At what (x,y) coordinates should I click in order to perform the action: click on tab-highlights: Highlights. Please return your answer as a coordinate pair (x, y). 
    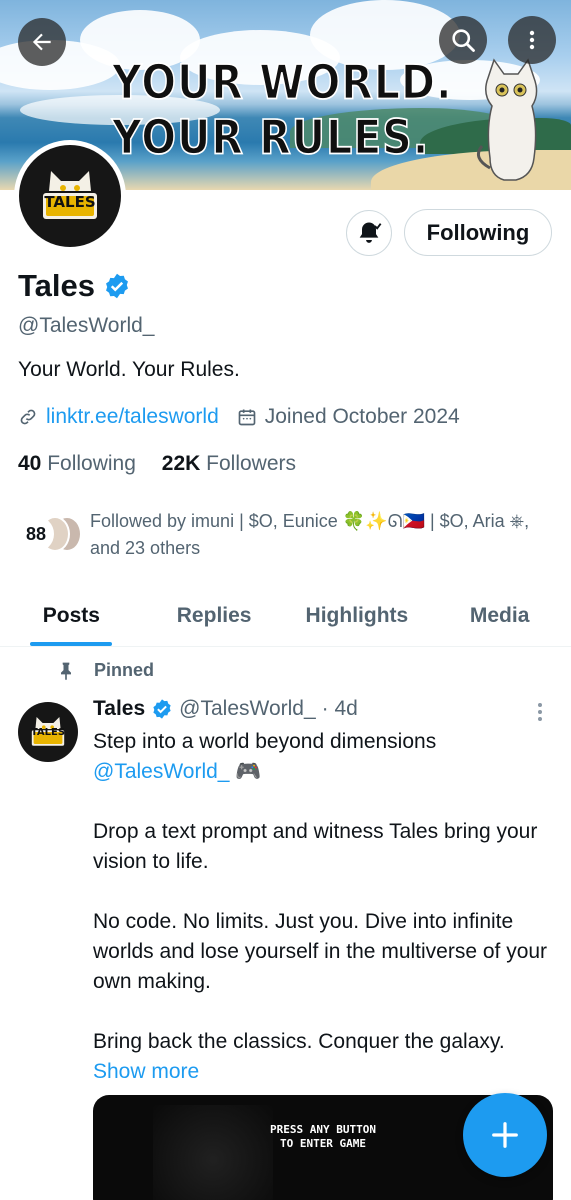
    Looking at the image, I should click on (357, 615).